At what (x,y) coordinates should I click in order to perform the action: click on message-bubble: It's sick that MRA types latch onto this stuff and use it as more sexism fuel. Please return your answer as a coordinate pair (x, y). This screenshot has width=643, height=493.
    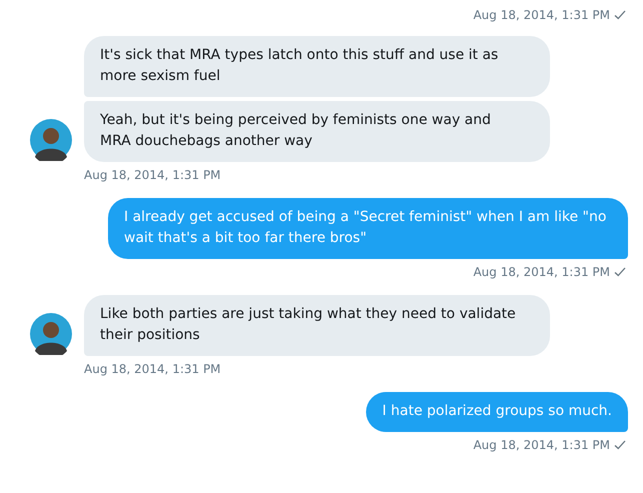
    Looking at the image, I should click on (317, 66).